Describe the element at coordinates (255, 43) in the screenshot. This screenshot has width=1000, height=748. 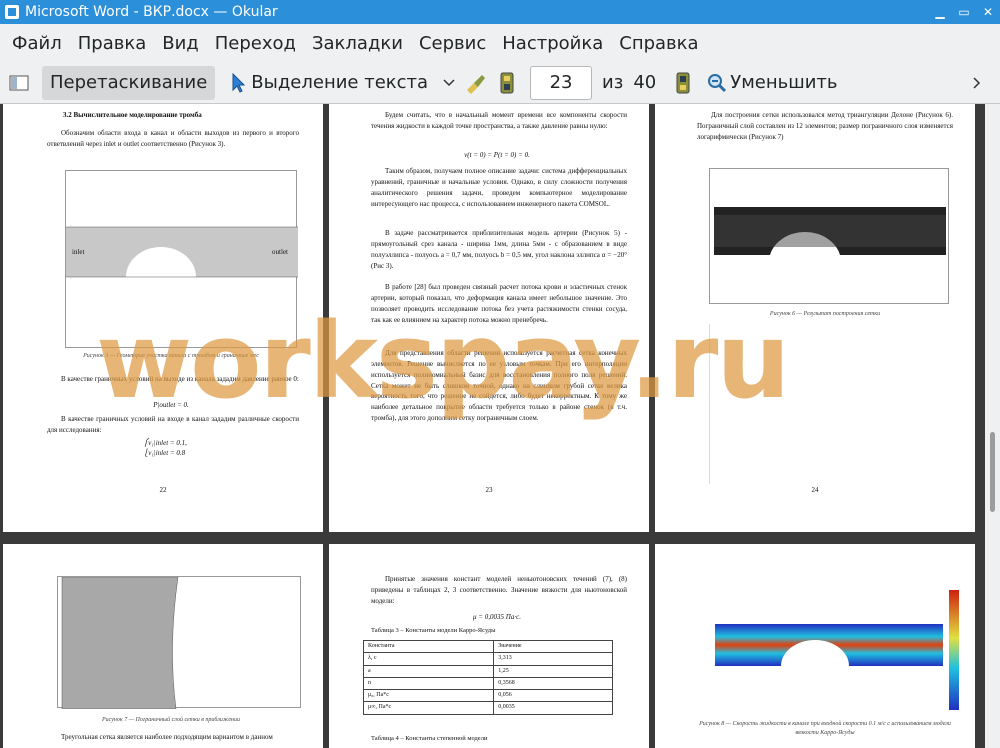
I see `menu-go: Переход` at that location.